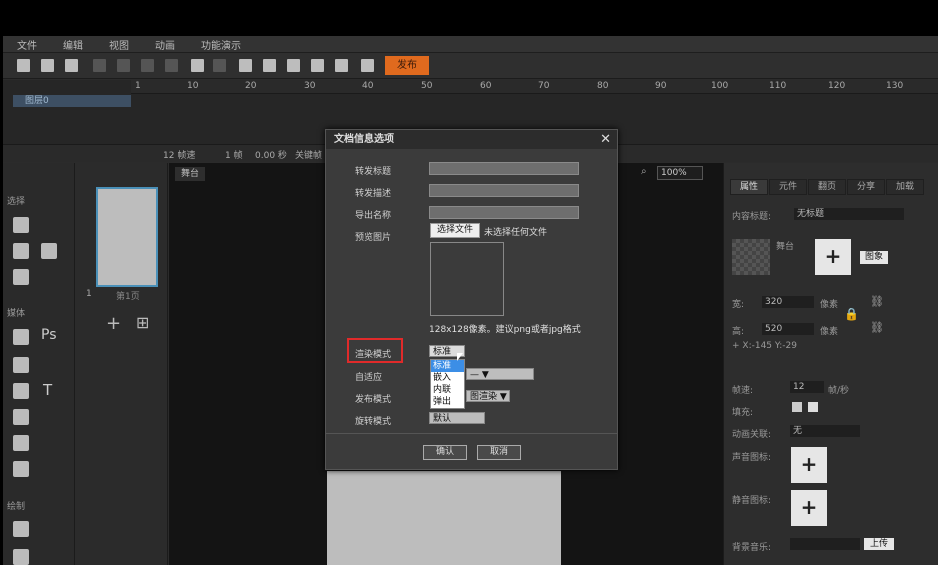 Image resolution: width=938 pixels, height=565 pixels. Describe the element at coordinates (142, 322) in the screenshot. I see `insert-page-icon: ⊞` at that location.